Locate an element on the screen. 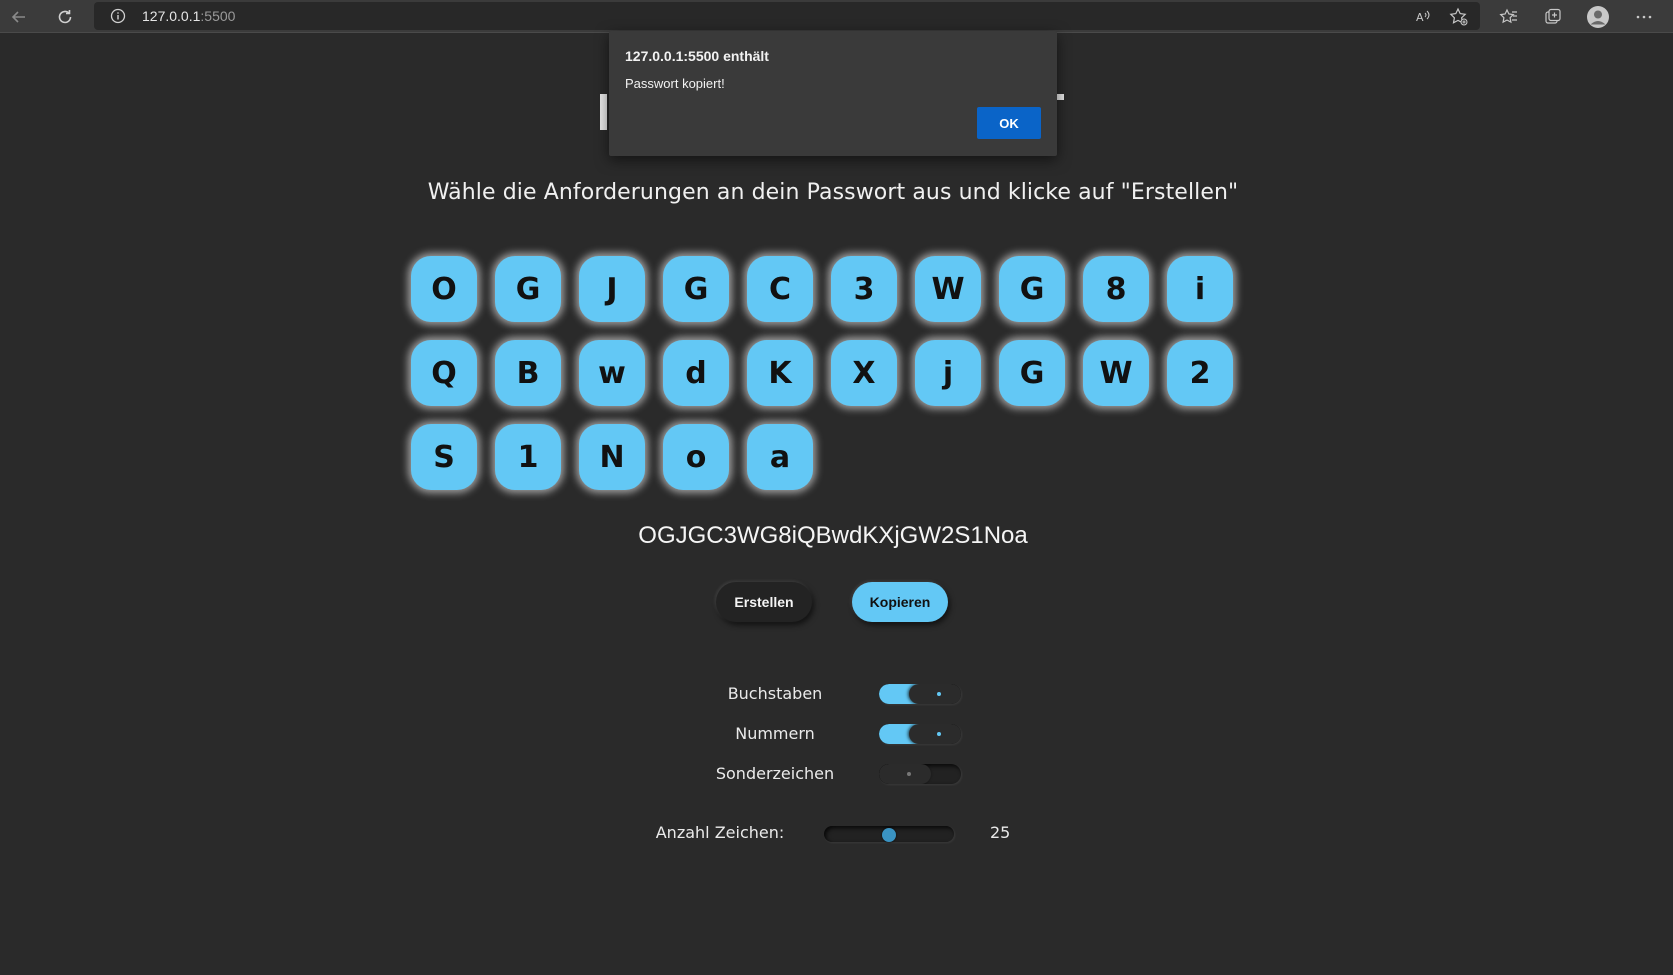  character-tile: 3 is located at coordinates (864, 289).